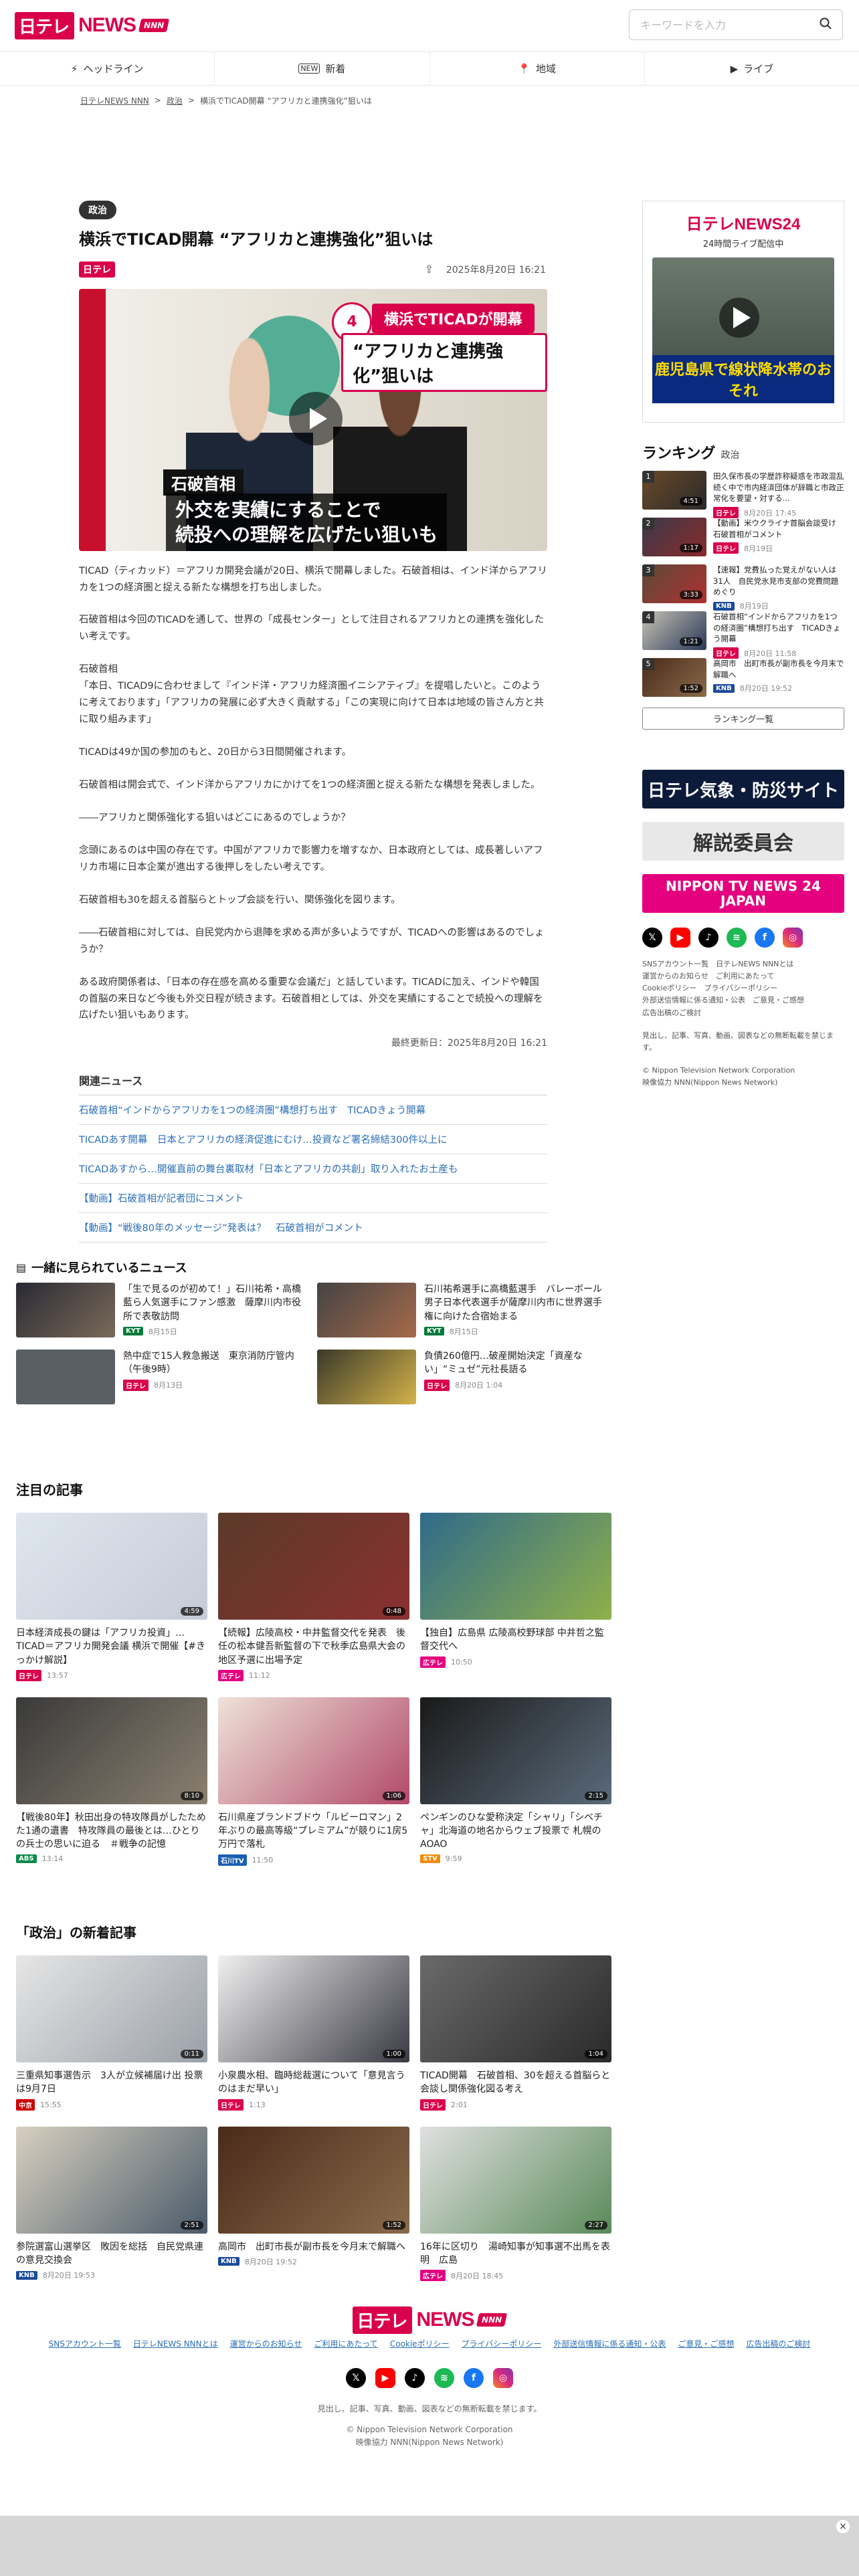 This screenshot has width=859, height=2576. What do you see at coordinates (496, 270) in the screenshot?
I see `article-date: 2025年8月20日 16:21` at bounding box center [496, 270].